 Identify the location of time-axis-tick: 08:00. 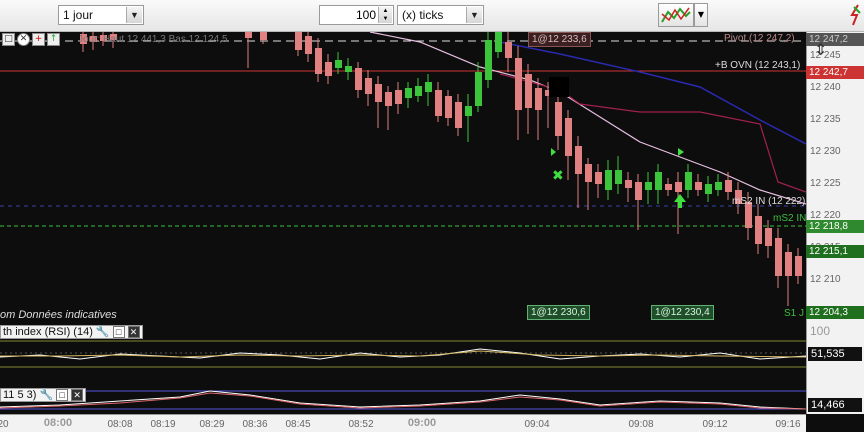
(58, 423).